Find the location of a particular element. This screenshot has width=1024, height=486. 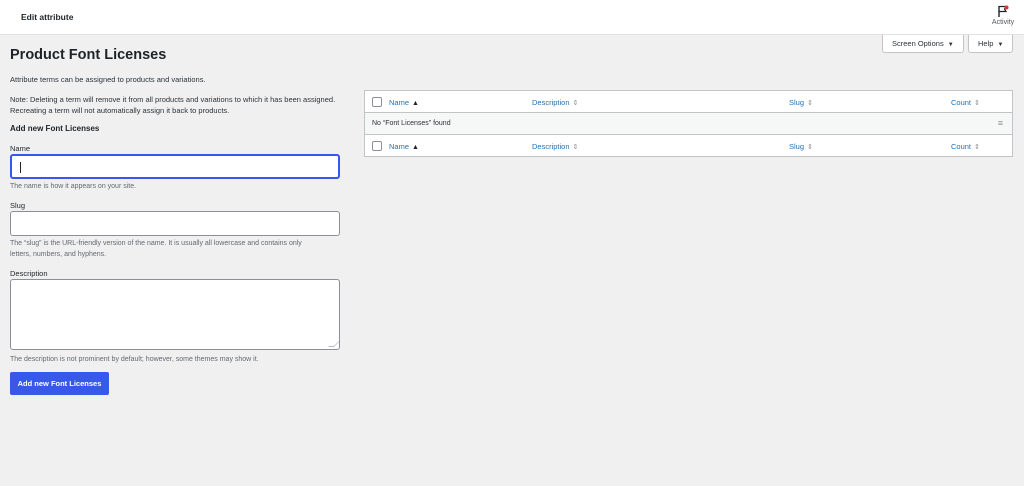

activity-button: Activity is located at coordinates (1003, 15).